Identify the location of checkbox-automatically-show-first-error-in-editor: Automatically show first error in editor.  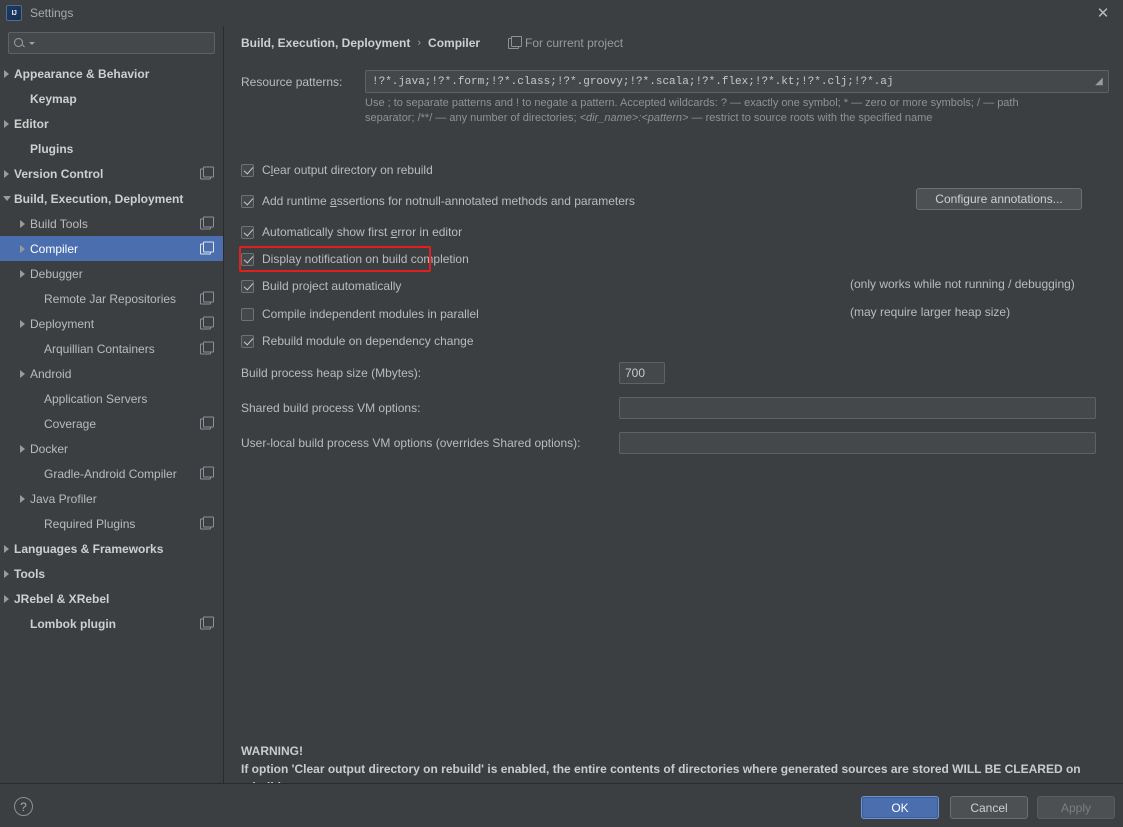
(351, 232).